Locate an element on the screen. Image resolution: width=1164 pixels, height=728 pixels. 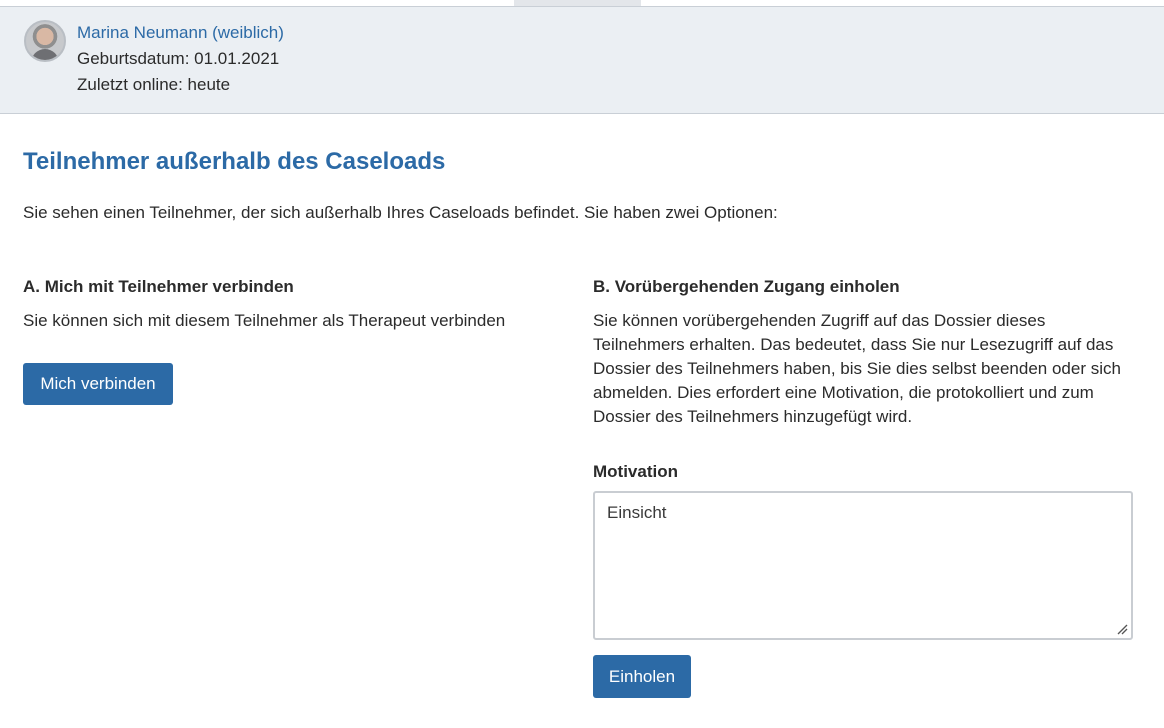
resize-grip-icon is located at coordinates (1122, 629).